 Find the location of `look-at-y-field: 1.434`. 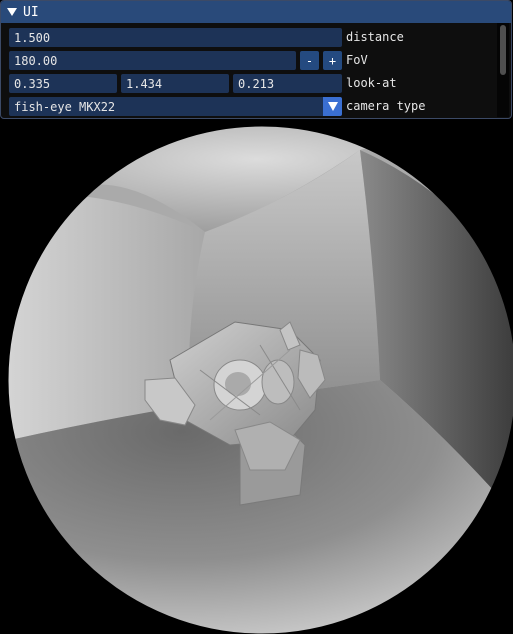

look-at-y-field: 1.434 is located at coordinates (175, 83).